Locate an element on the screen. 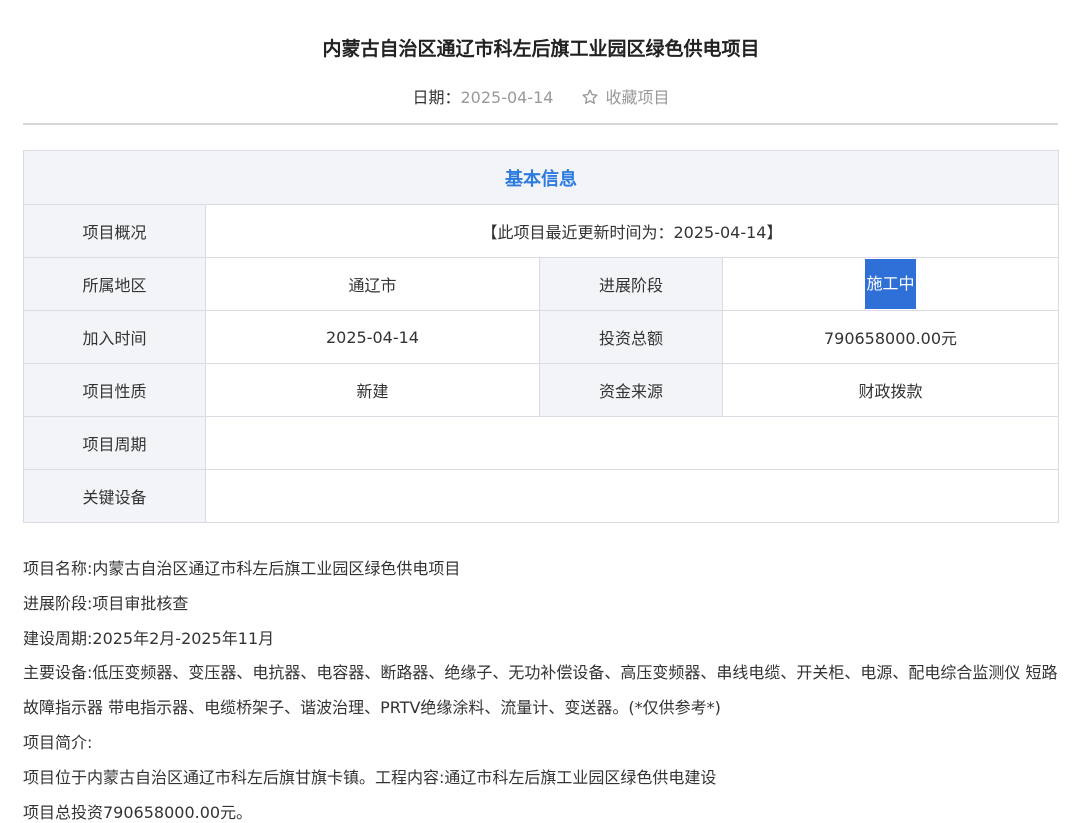  title-divider is located at coordinates (540, 124).